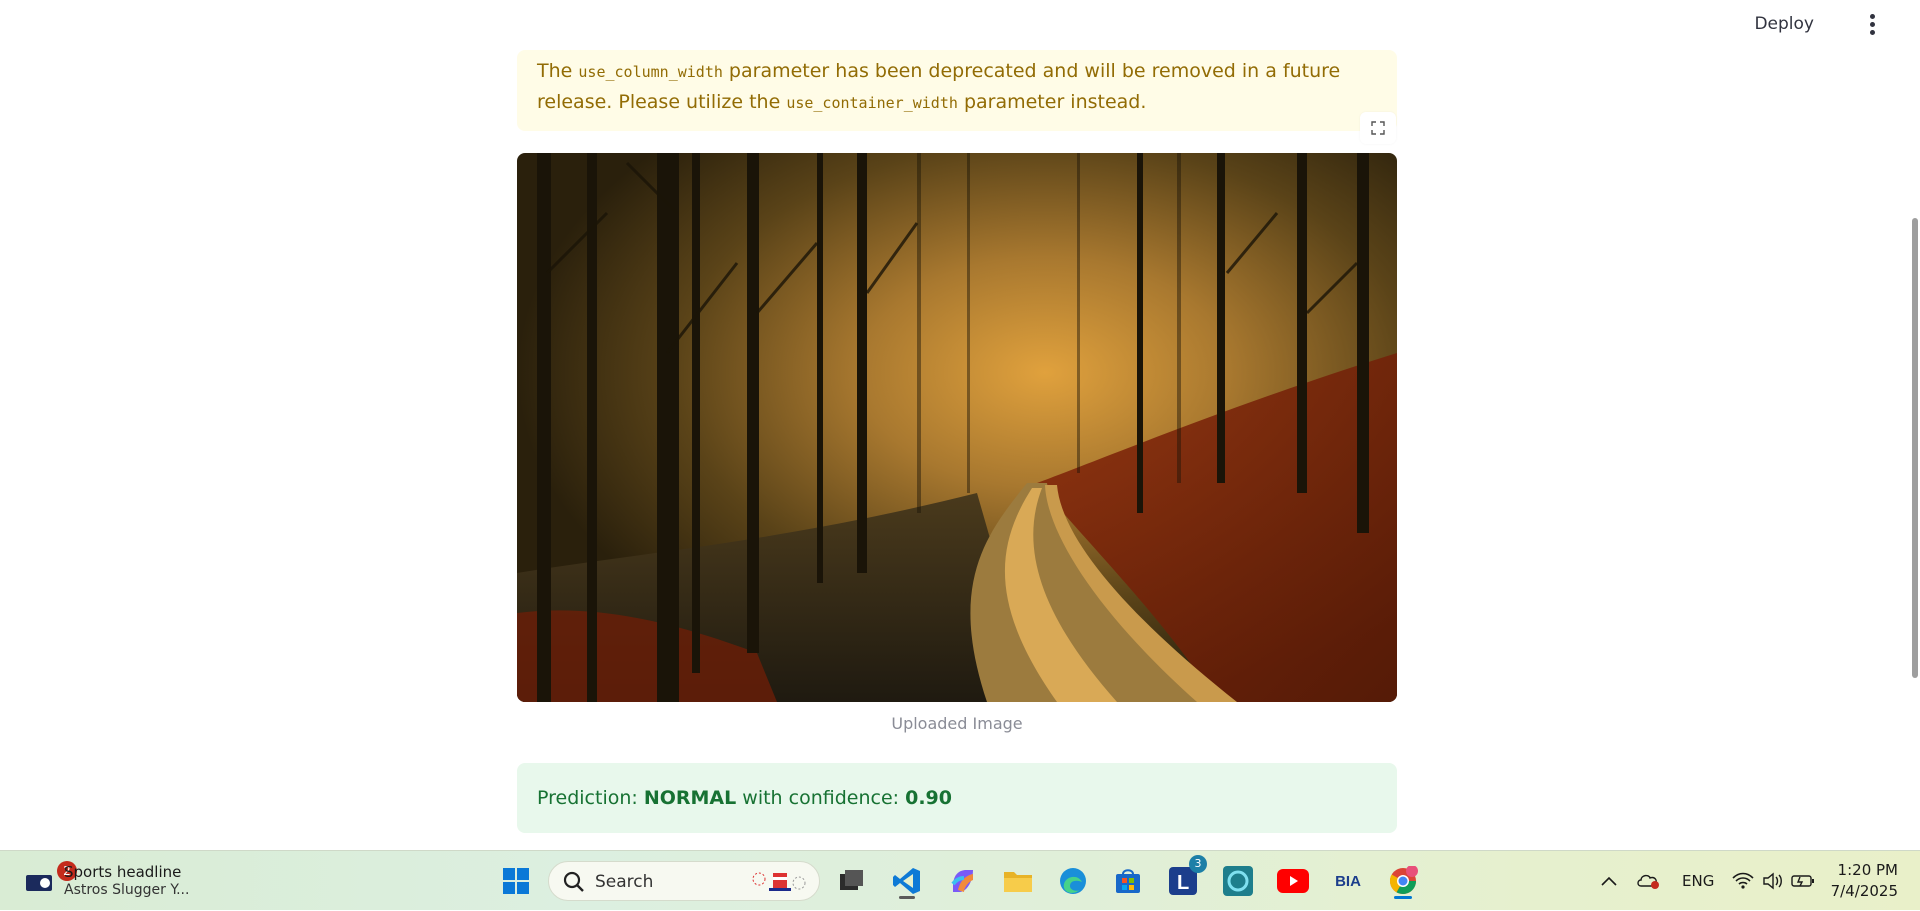 This screenshot has height=911, width=1920. I want to click on image-caption: Uploaded Image, so click(957, 723).